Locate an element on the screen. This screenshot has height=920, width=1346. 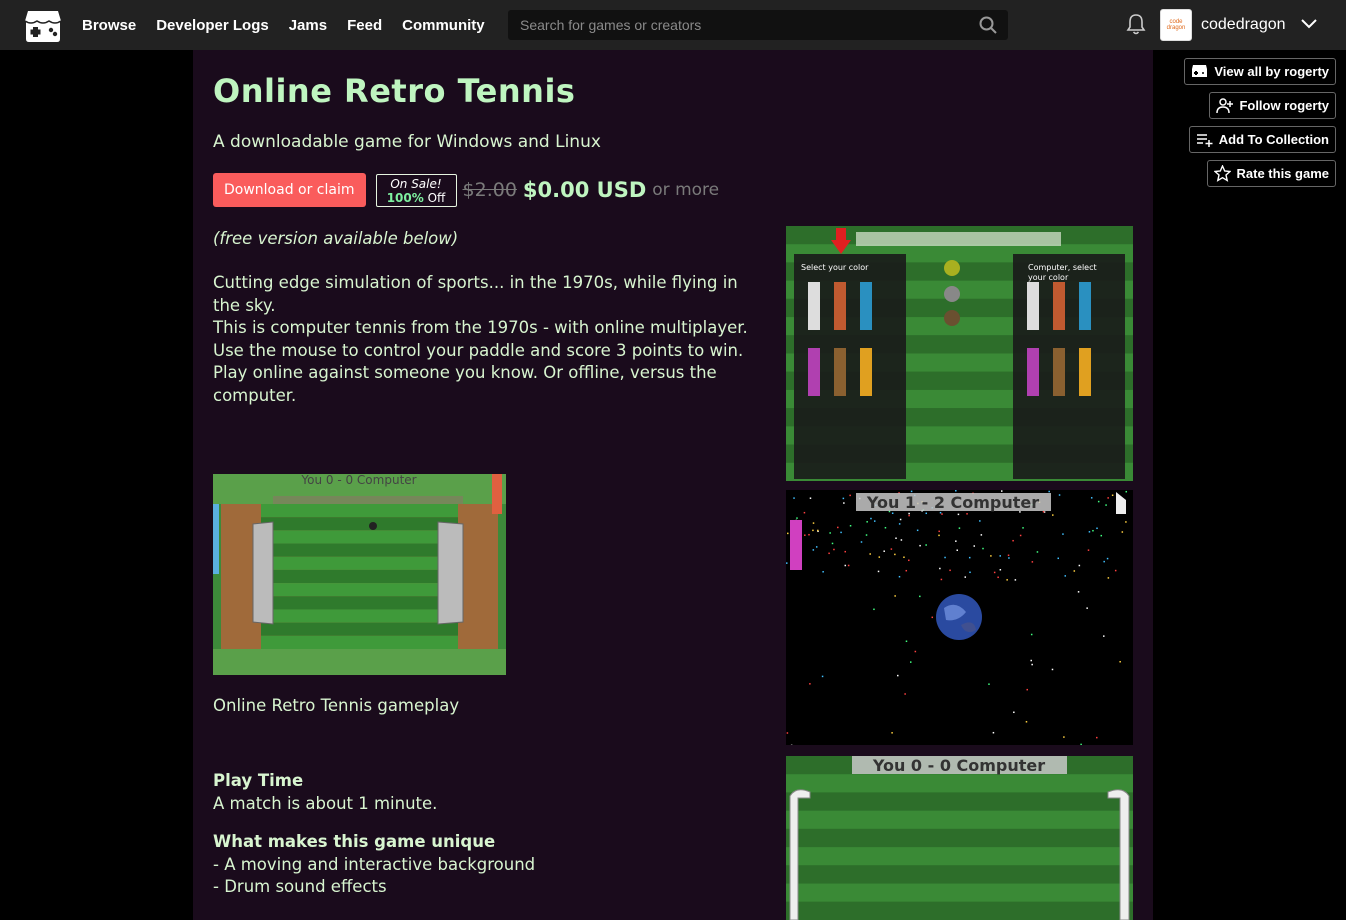
s2-score-text: You 1 - 2 Computer is located at coordinates (952, 502).